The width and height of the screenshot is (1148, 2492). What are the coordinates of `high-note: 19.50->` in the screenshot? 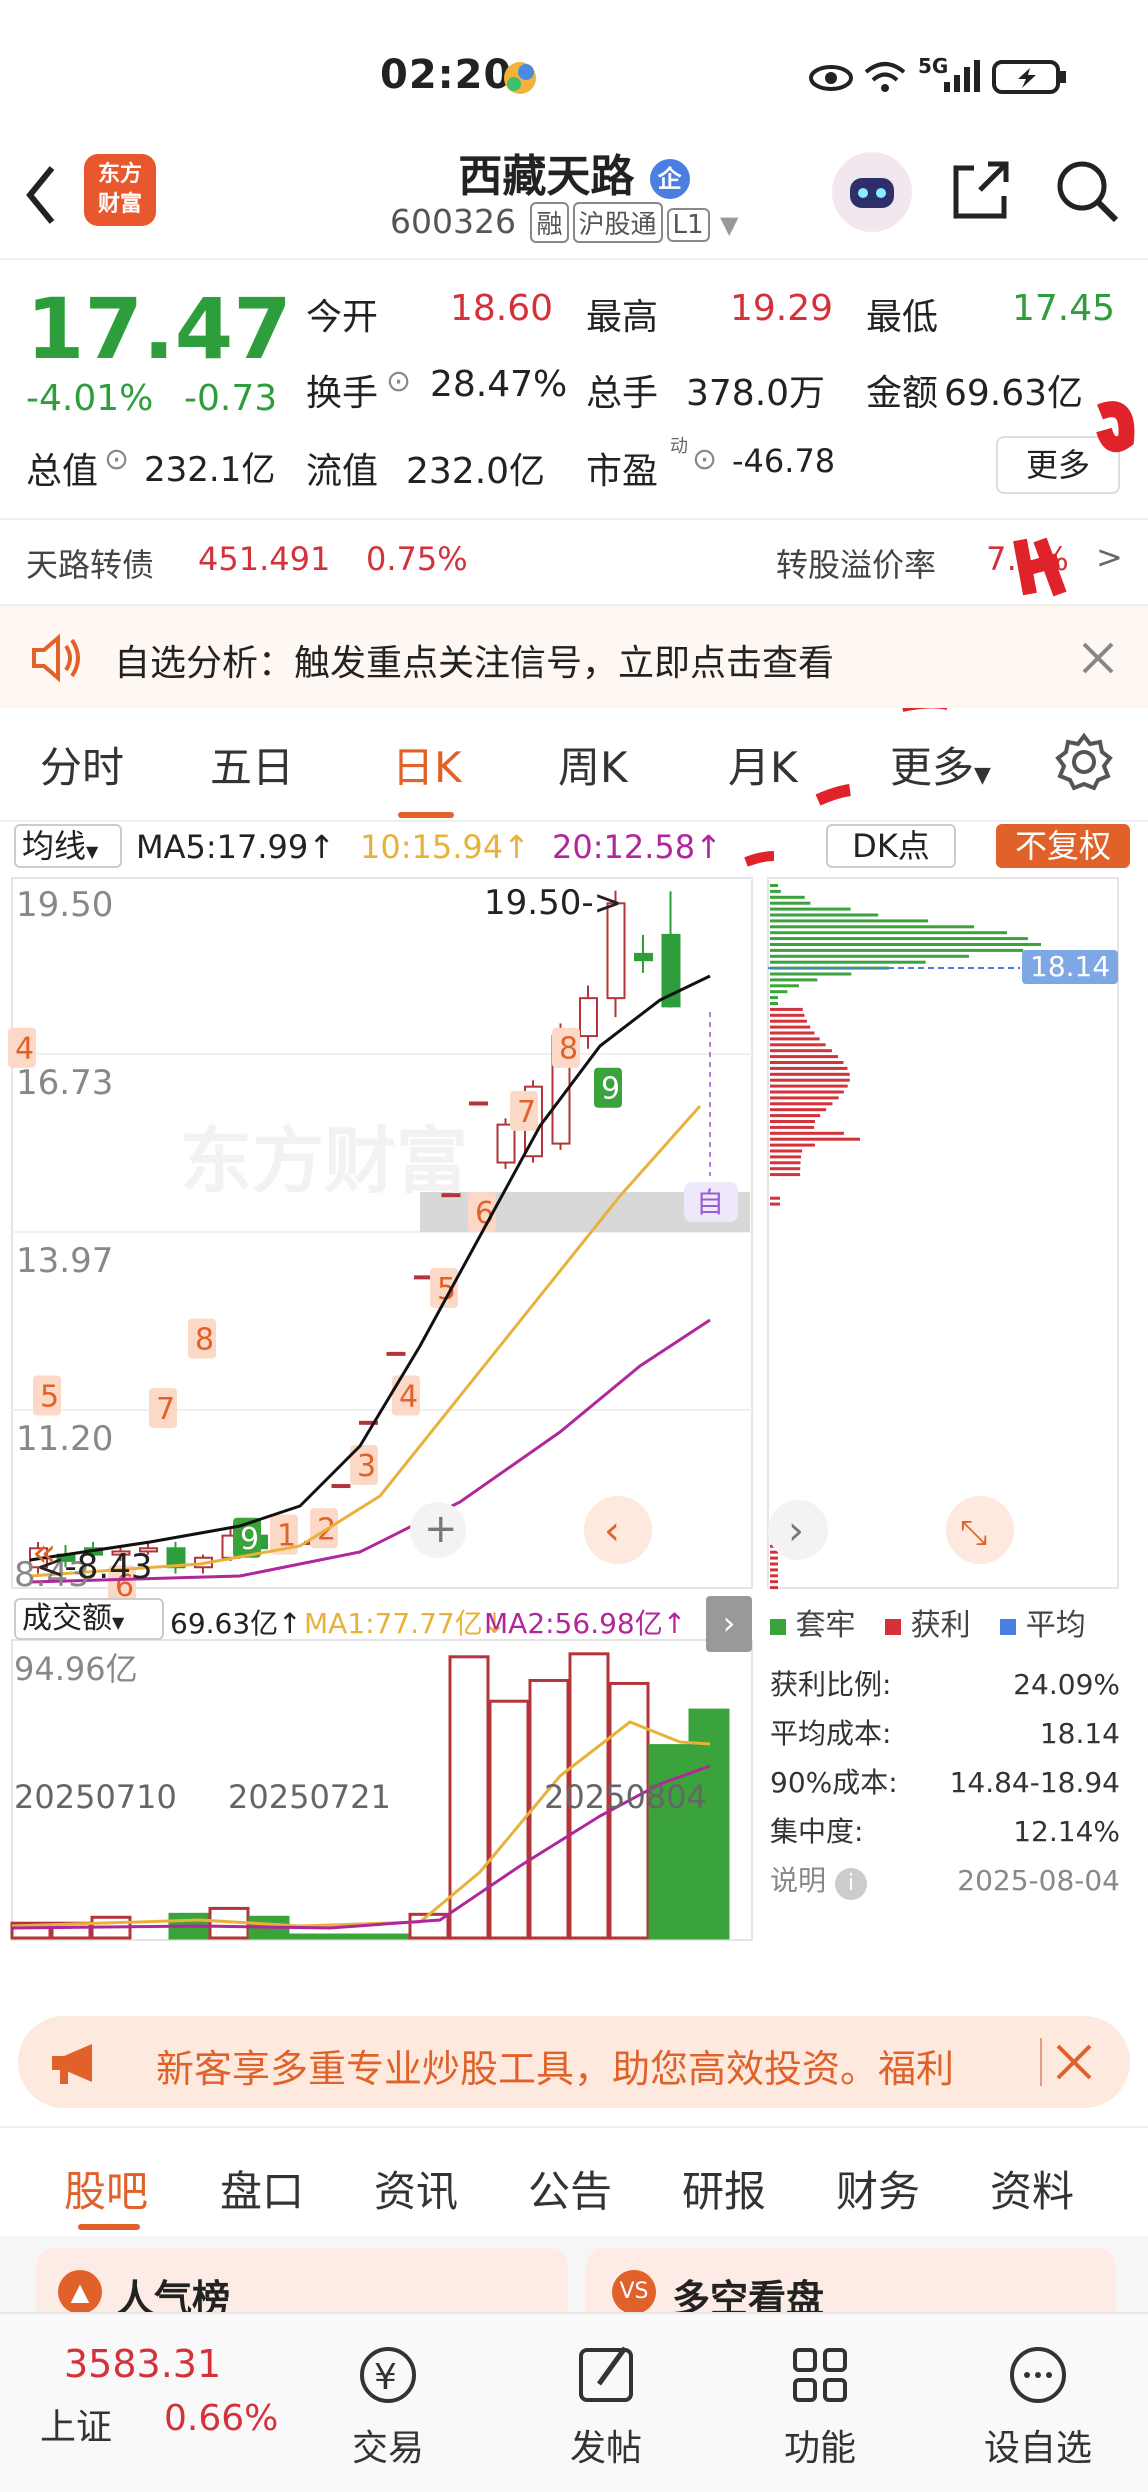 It's located at (553, 903).